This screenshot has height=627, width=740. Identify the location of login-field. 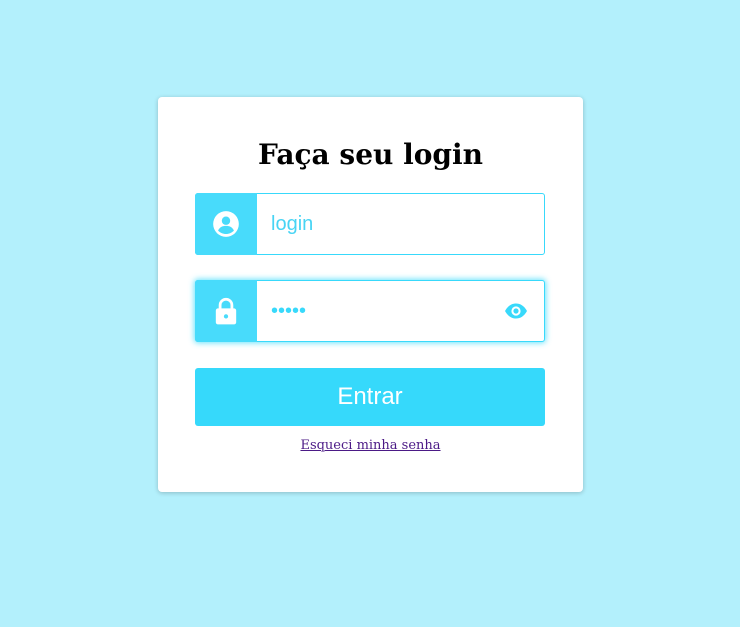
(370, 224).